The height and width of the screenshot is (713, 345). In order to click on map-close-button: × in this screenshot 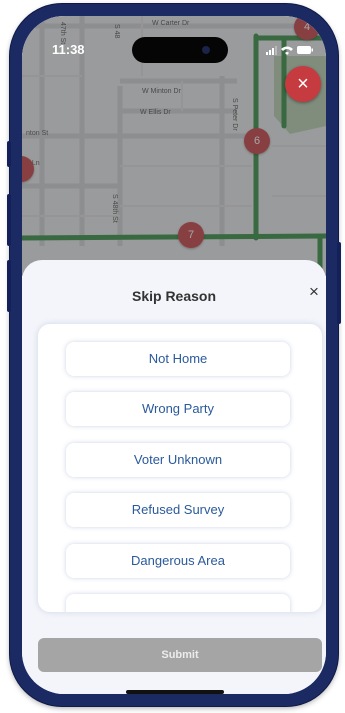, I will do `click(303, 84)`.